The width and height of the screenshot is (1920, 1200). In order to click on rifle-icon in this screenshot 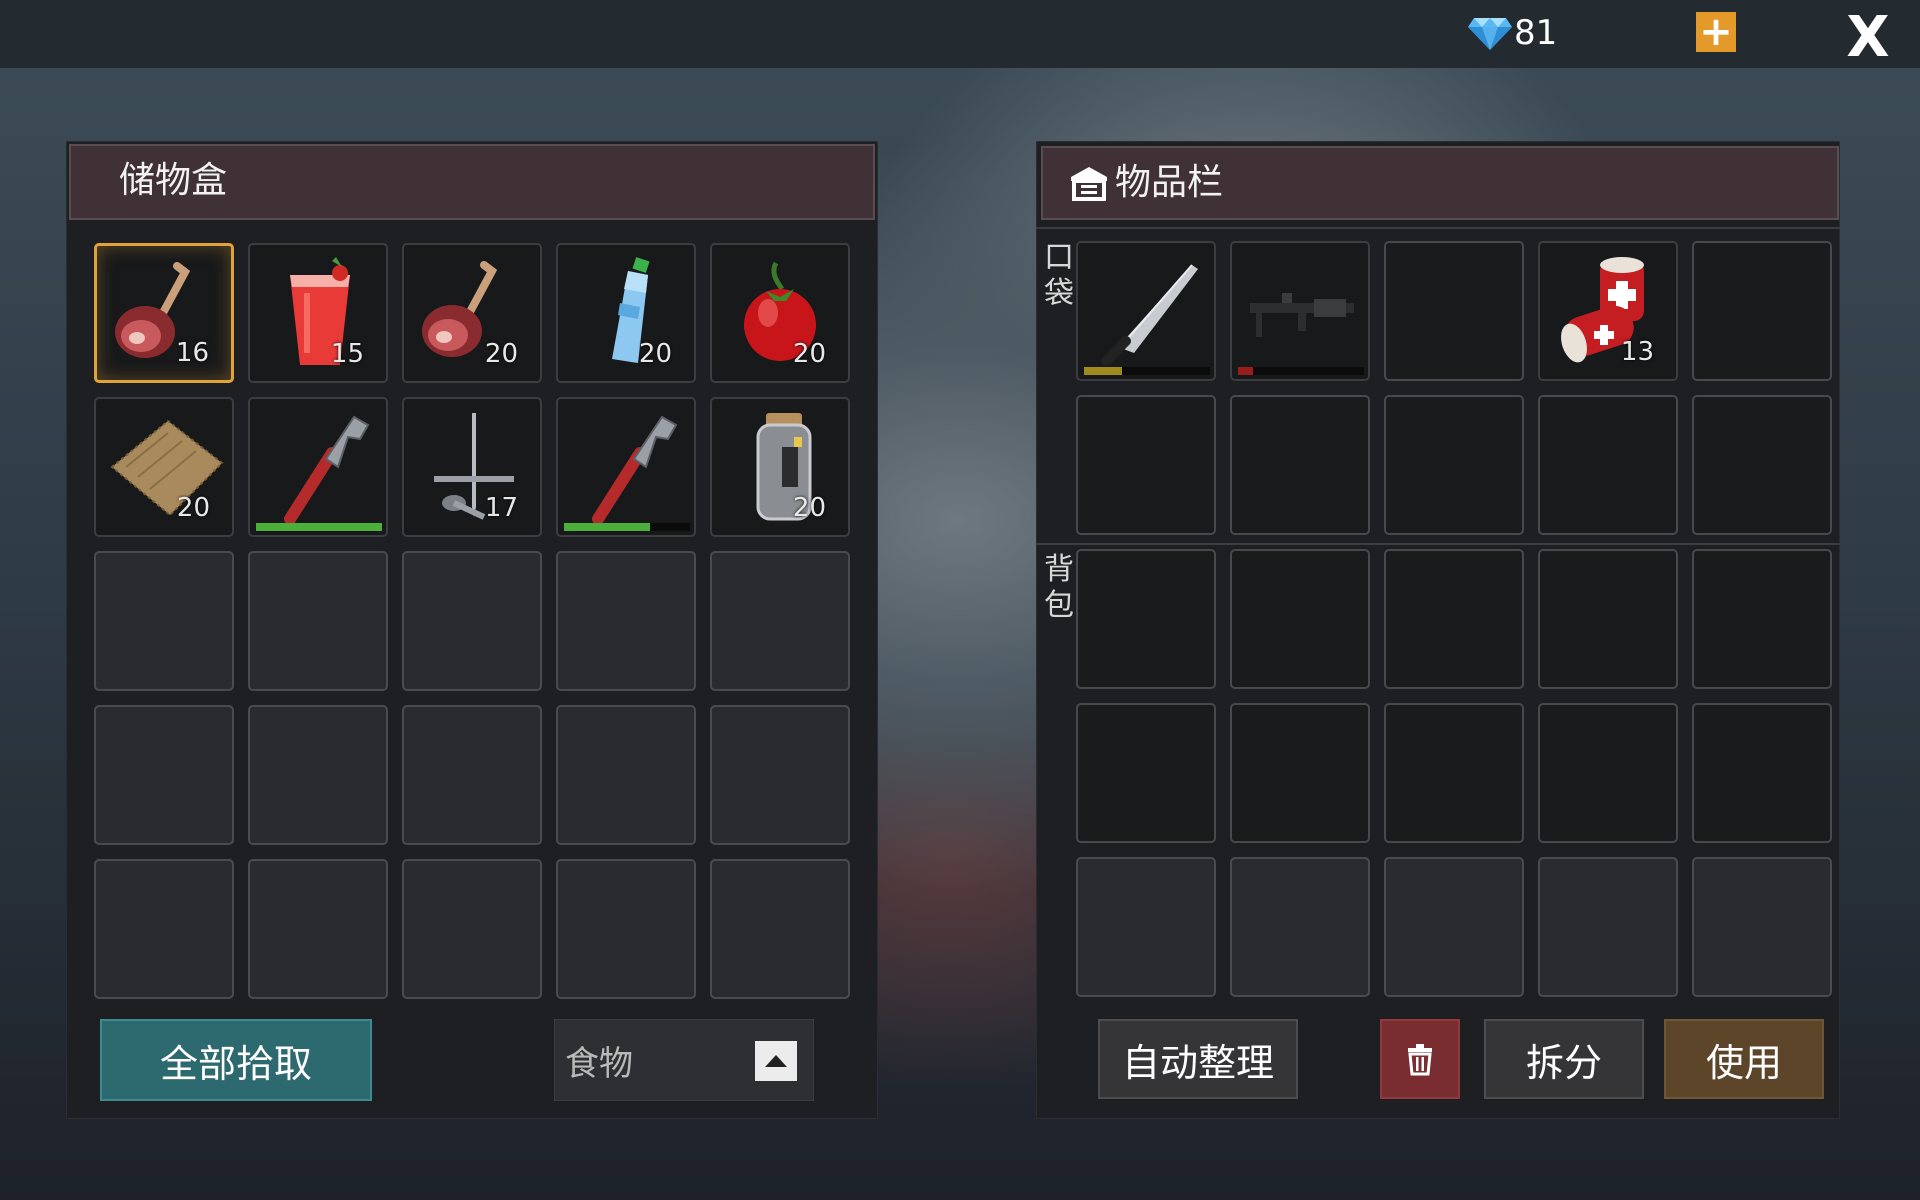, I will do `click(1302, 315)`.